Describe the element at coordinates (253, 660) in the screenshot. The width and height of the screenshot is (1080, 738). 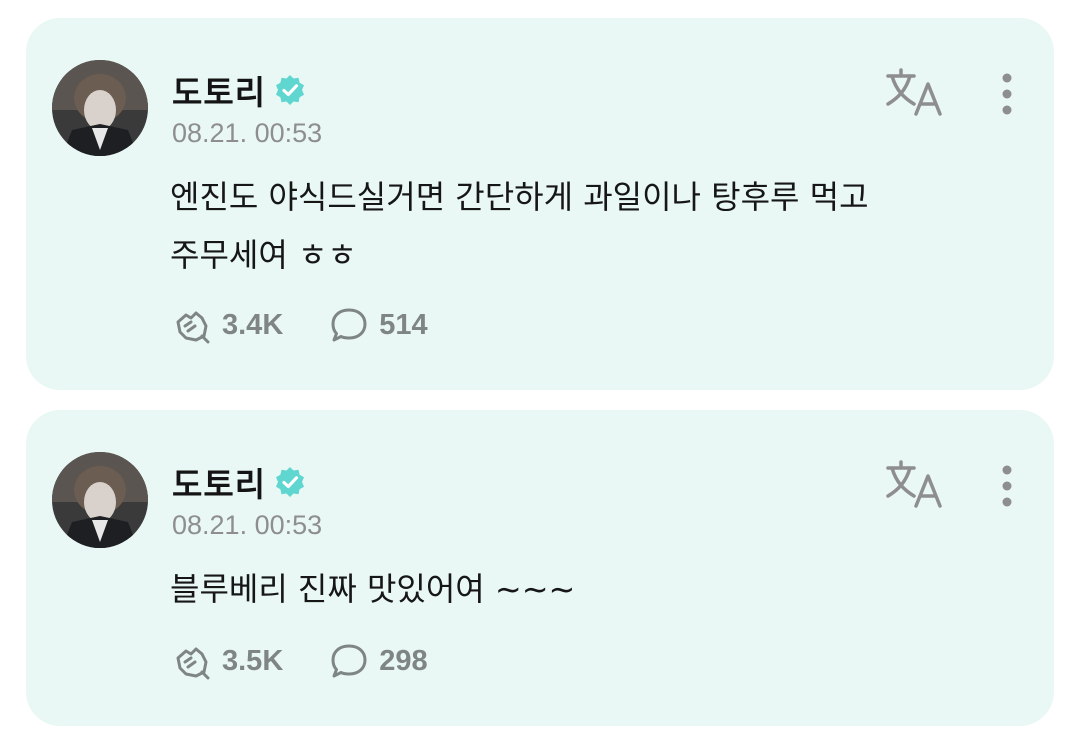
I see `like-count: 3.5K` at that location.